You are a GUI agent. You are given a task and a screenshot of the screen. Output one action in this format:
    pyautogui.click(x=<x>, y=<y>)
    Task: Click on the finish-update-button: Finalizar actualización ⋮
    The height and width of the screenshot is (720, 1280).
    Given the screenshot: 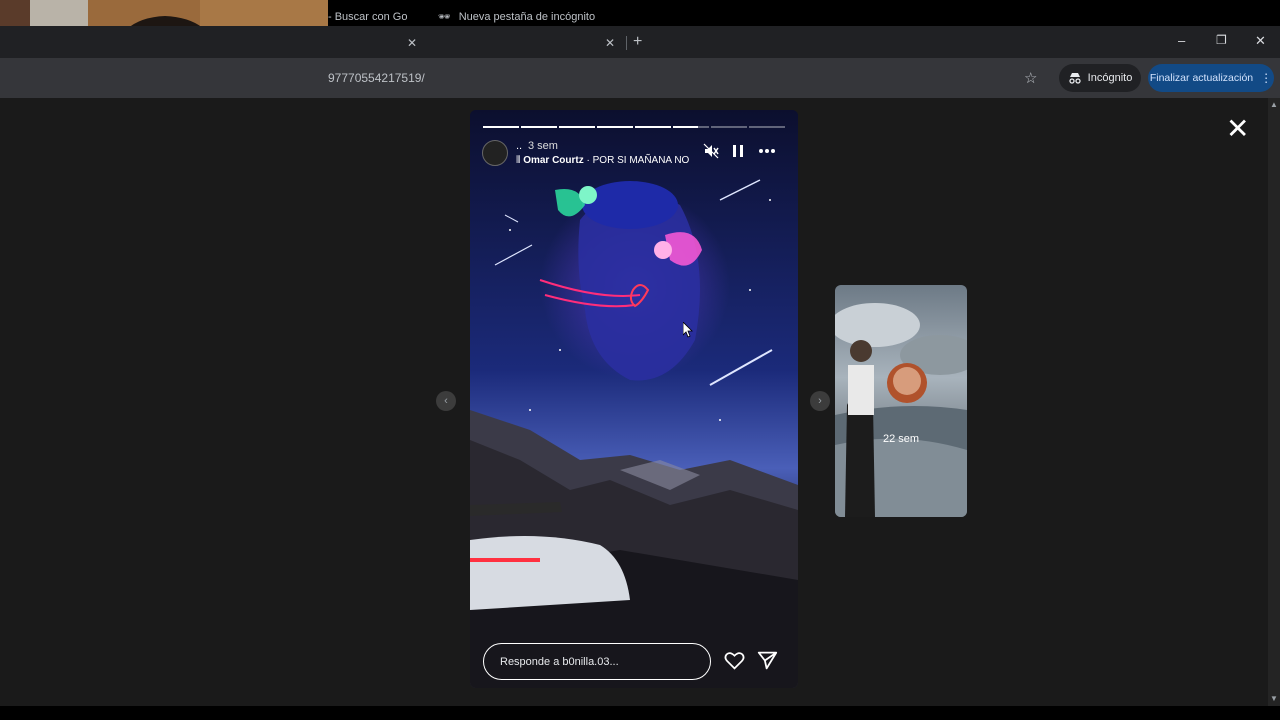 What is the action you would take?
    pyautogui.click(x=1211, y=78)
    